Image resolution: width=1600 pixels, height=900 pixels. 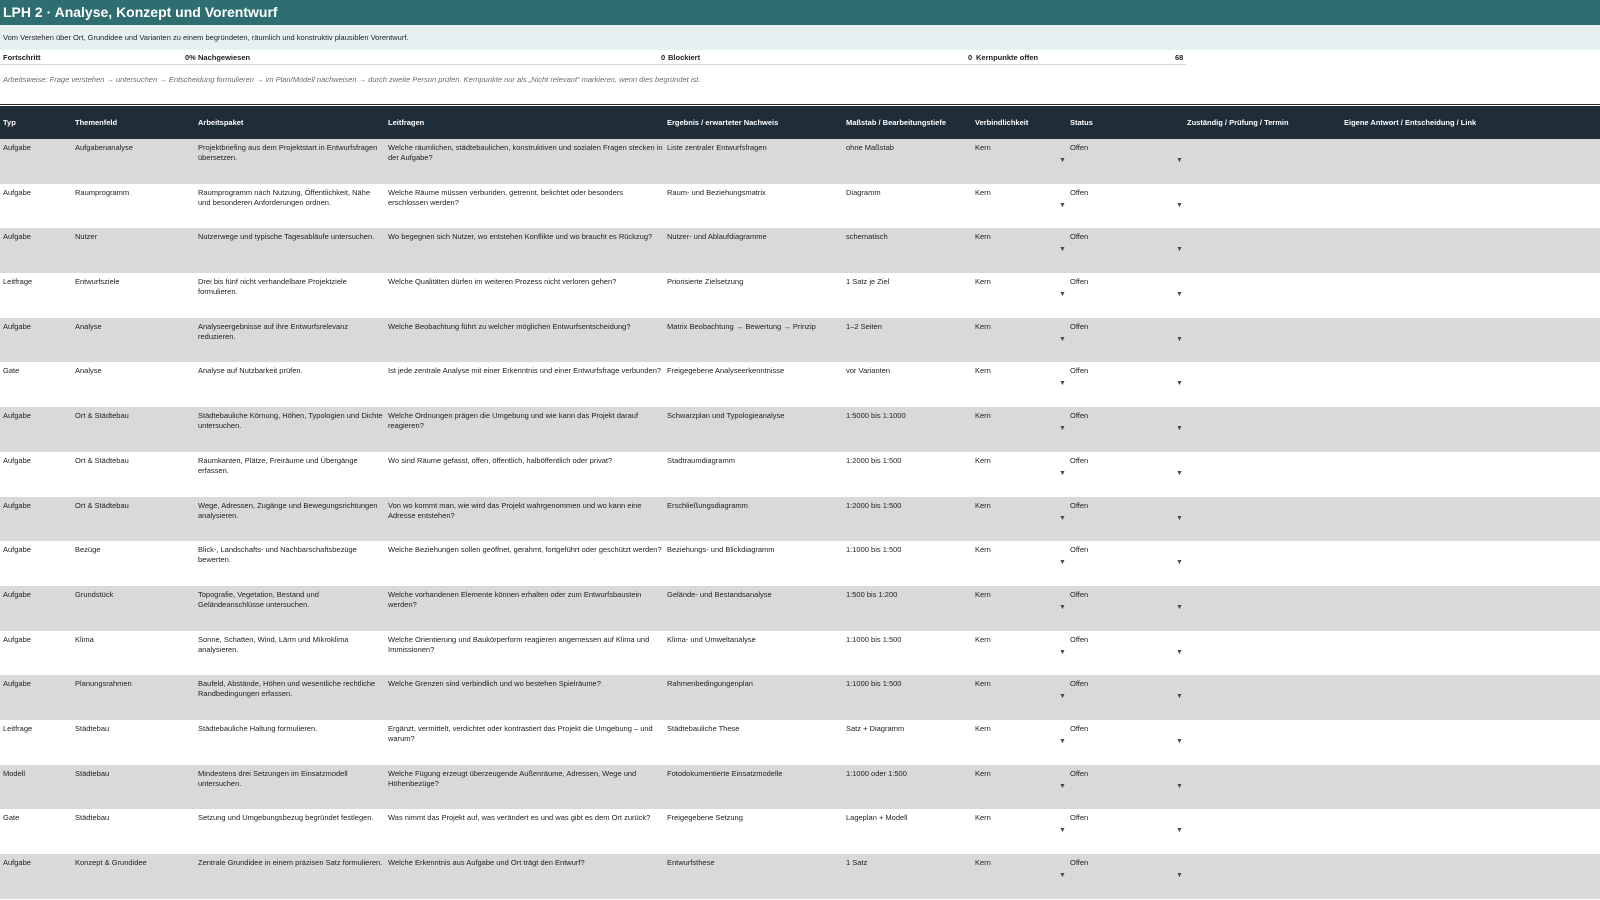 What do you see at coordinates (1001, 122) in the screenshot?
I see `col-header-verbindlichkeit: Verbindlichkeit` at bounding box center [1001, 122].